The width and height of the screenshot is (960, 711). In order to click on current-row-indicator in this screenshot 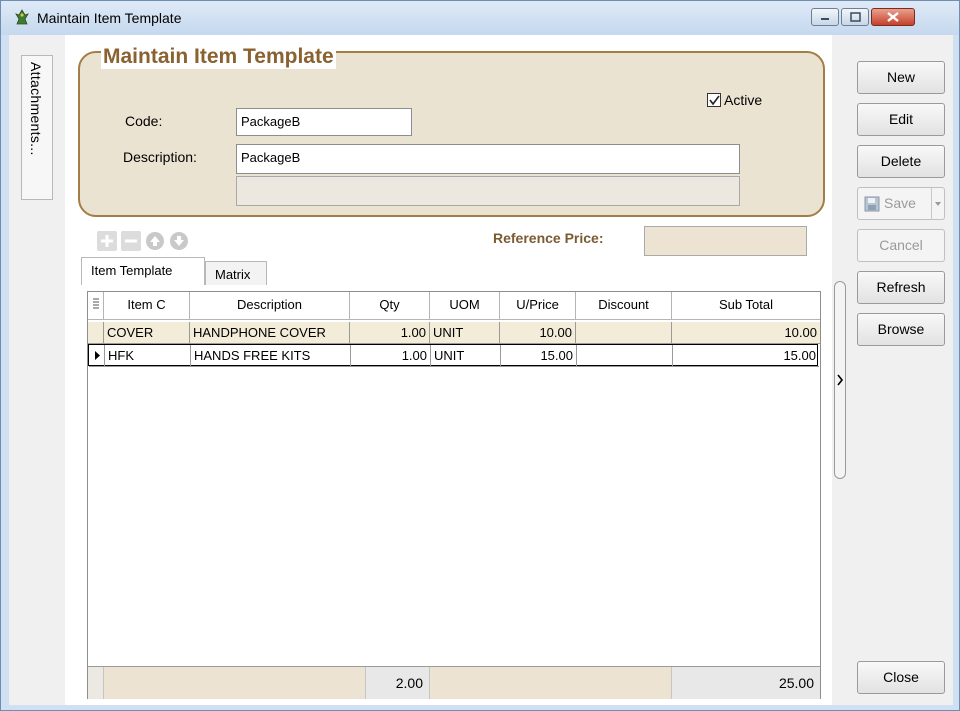, I will do `click(97, 356)`.